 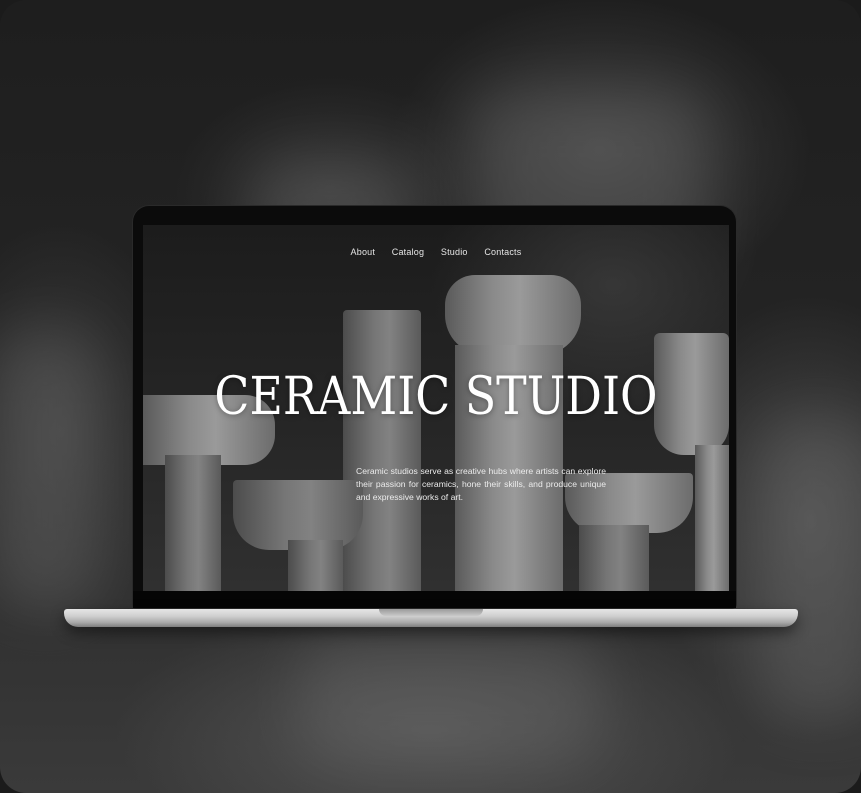 What do you see at coordinates (502, 252) in the screenshot?
I see `nav-item-contacts: Contacts` at bounding box center [502, 252].